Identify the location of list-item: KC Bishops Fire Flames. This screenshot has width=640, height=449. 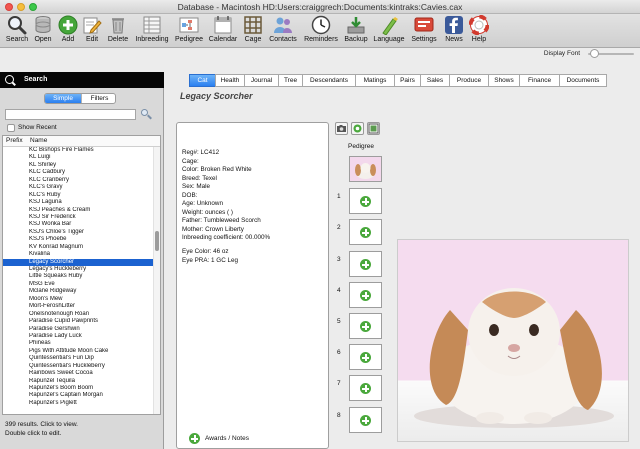
(78, 150).